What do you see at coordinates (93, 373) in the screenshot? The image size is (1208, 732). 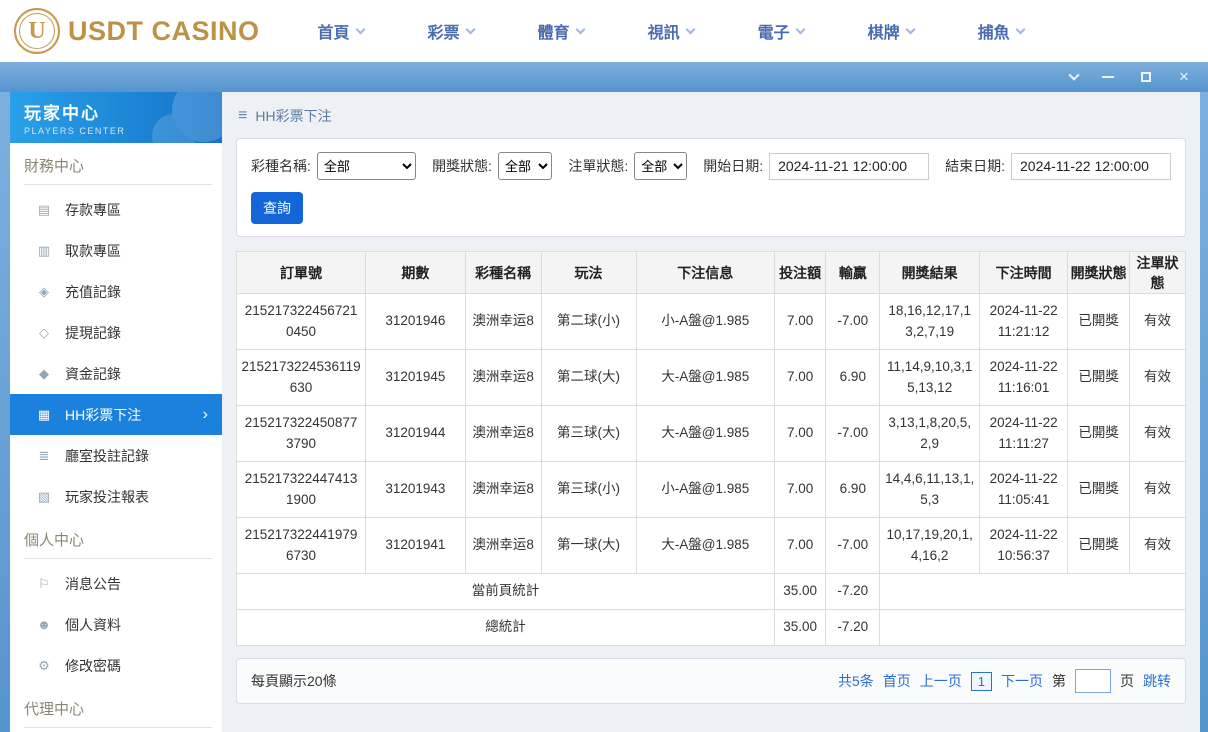 I see `sidebar-item-label: 資金記錄` at bounding box center [93, 373].